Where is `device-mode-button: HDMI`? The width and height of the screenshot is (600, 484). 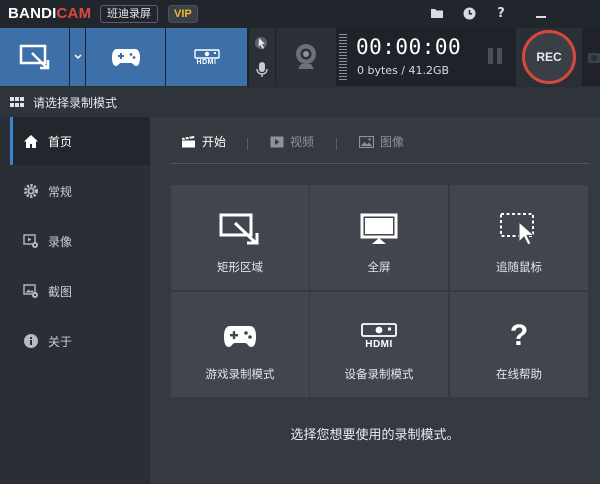
device-mode-button: HDMI is located at coordinates (206, 57).